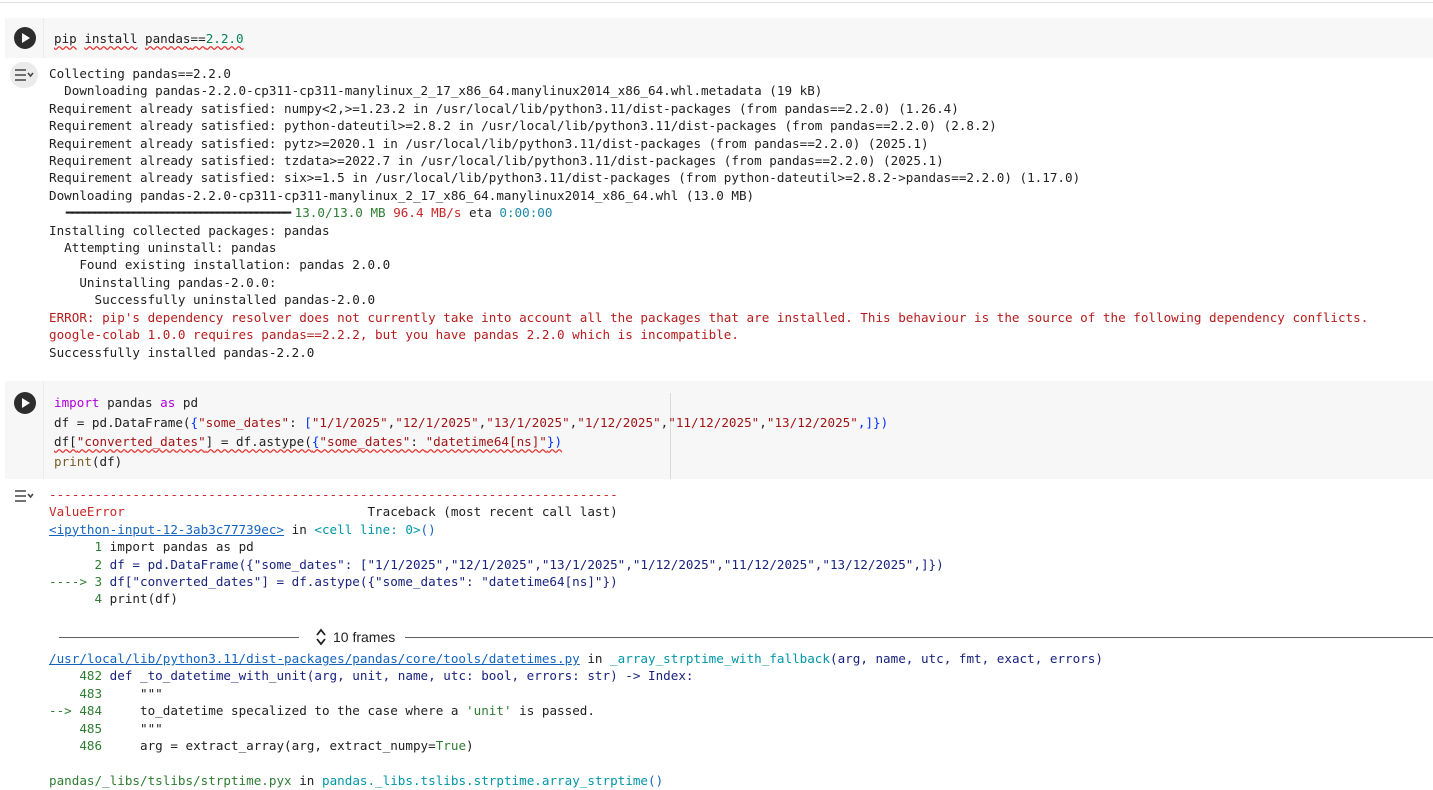  I want to click on code-token: "13/12/2025", so click(812, 422).